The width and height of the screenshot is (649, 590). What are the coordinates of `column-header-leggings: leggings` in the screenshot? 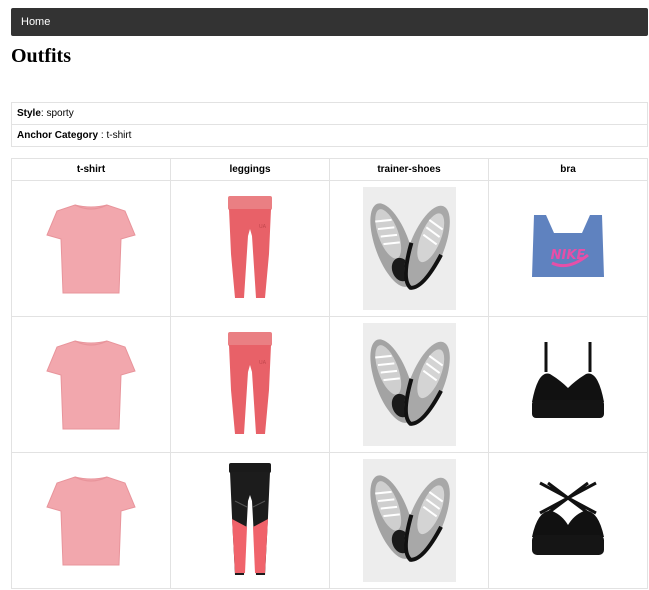 It's located at (250, 169).